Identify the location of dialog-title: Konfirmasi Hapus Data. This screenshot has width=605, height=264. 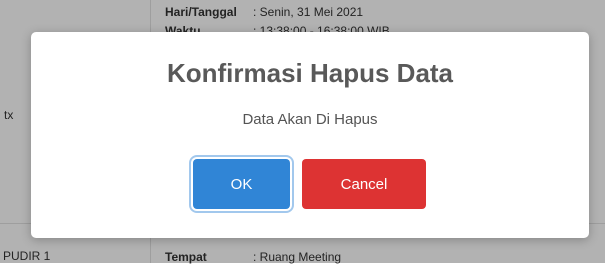
(310, 73).